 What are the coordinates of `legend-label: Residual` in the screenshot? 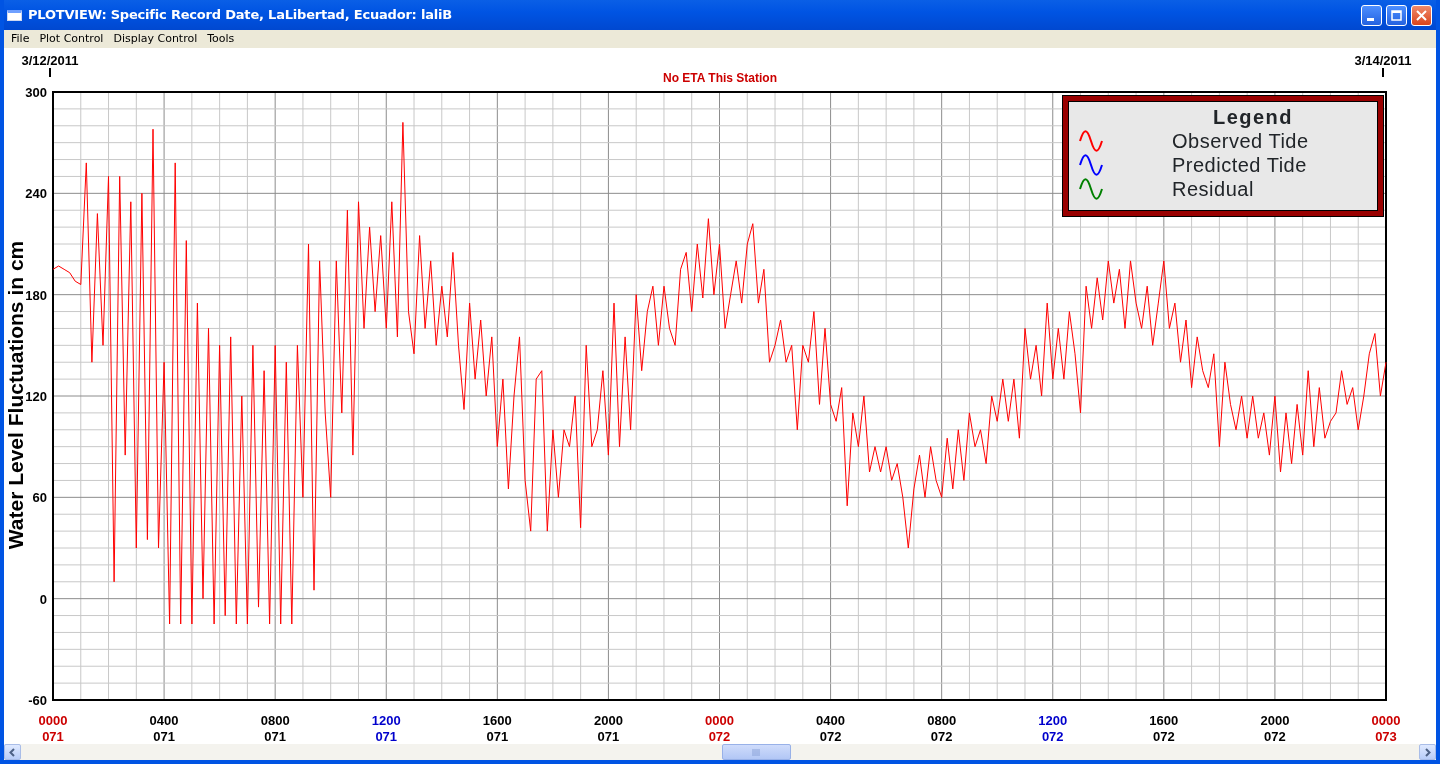 It's located at (1213, 189).